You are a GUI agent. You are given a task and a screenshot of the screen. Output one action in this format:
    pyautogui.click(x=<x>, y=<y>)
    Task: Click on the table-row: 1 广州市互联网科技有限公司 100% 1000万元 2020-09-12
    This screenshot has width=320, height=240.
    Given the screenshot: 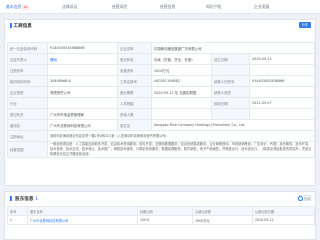 What is the action you would take?
    pyautogui.click(x=161, y=220)
    